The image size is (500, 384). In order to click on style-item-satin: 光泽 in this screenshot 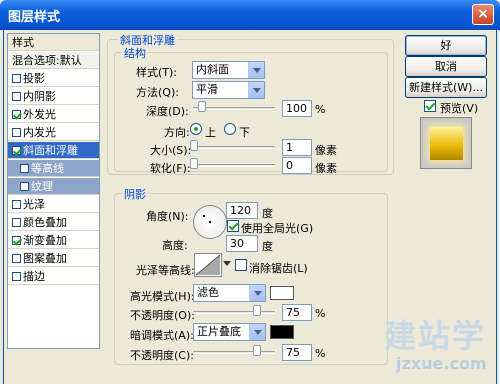, I will do `click(53, 204)`.